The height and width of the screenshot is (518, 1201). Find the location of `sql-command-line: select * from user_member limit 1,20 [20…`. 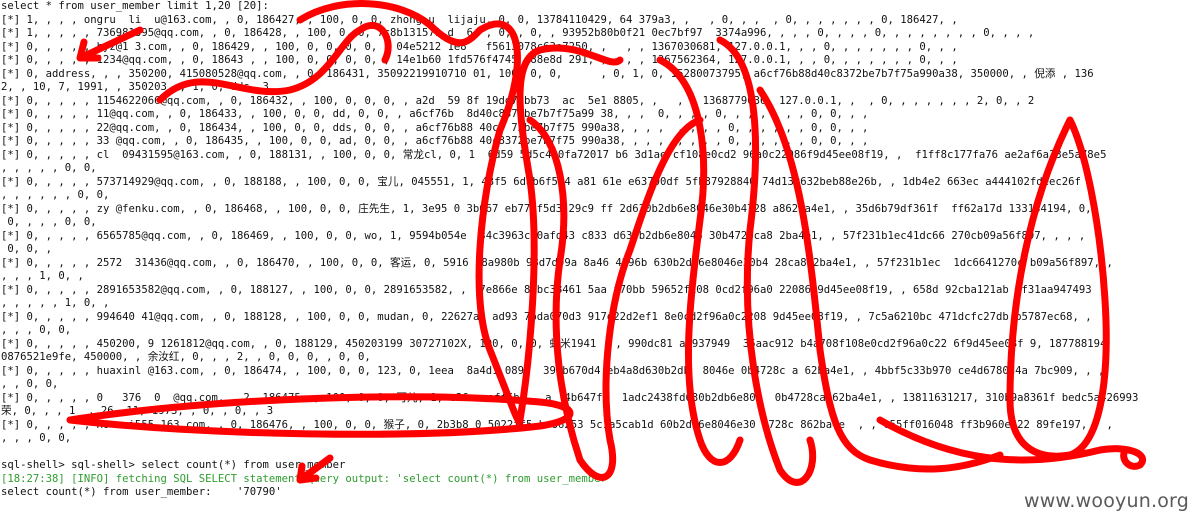

sql-command-line: select * from user_member limit 1,20 [20… is located at coordinates (135, 6).